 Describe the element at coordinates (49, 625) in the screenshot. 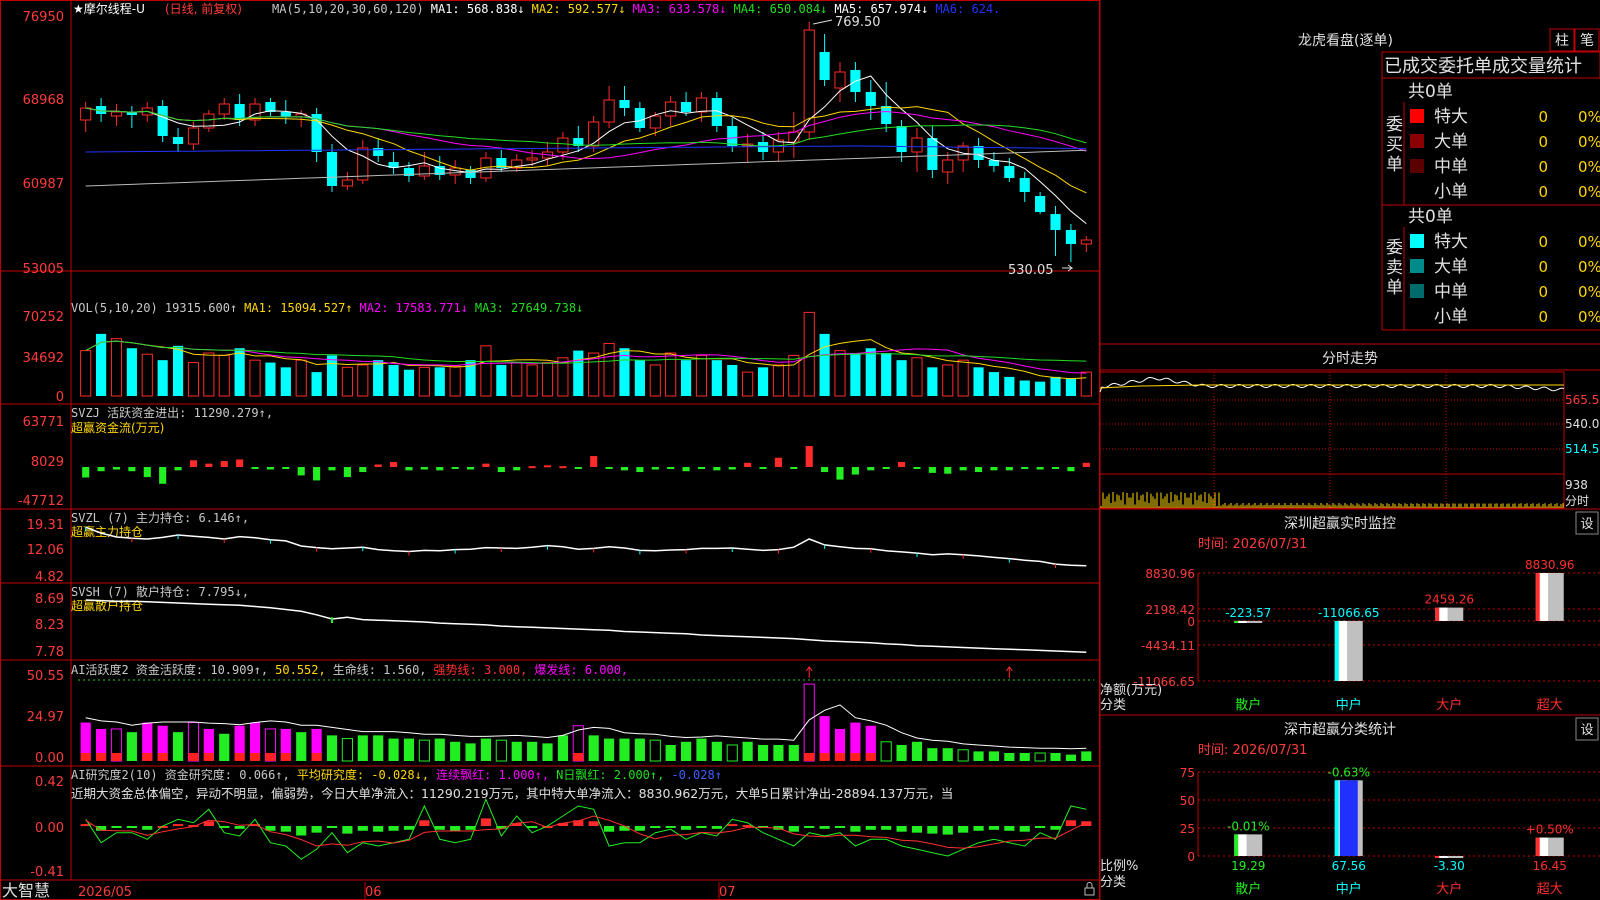

I see `ytick-label: 8.23` at that location.